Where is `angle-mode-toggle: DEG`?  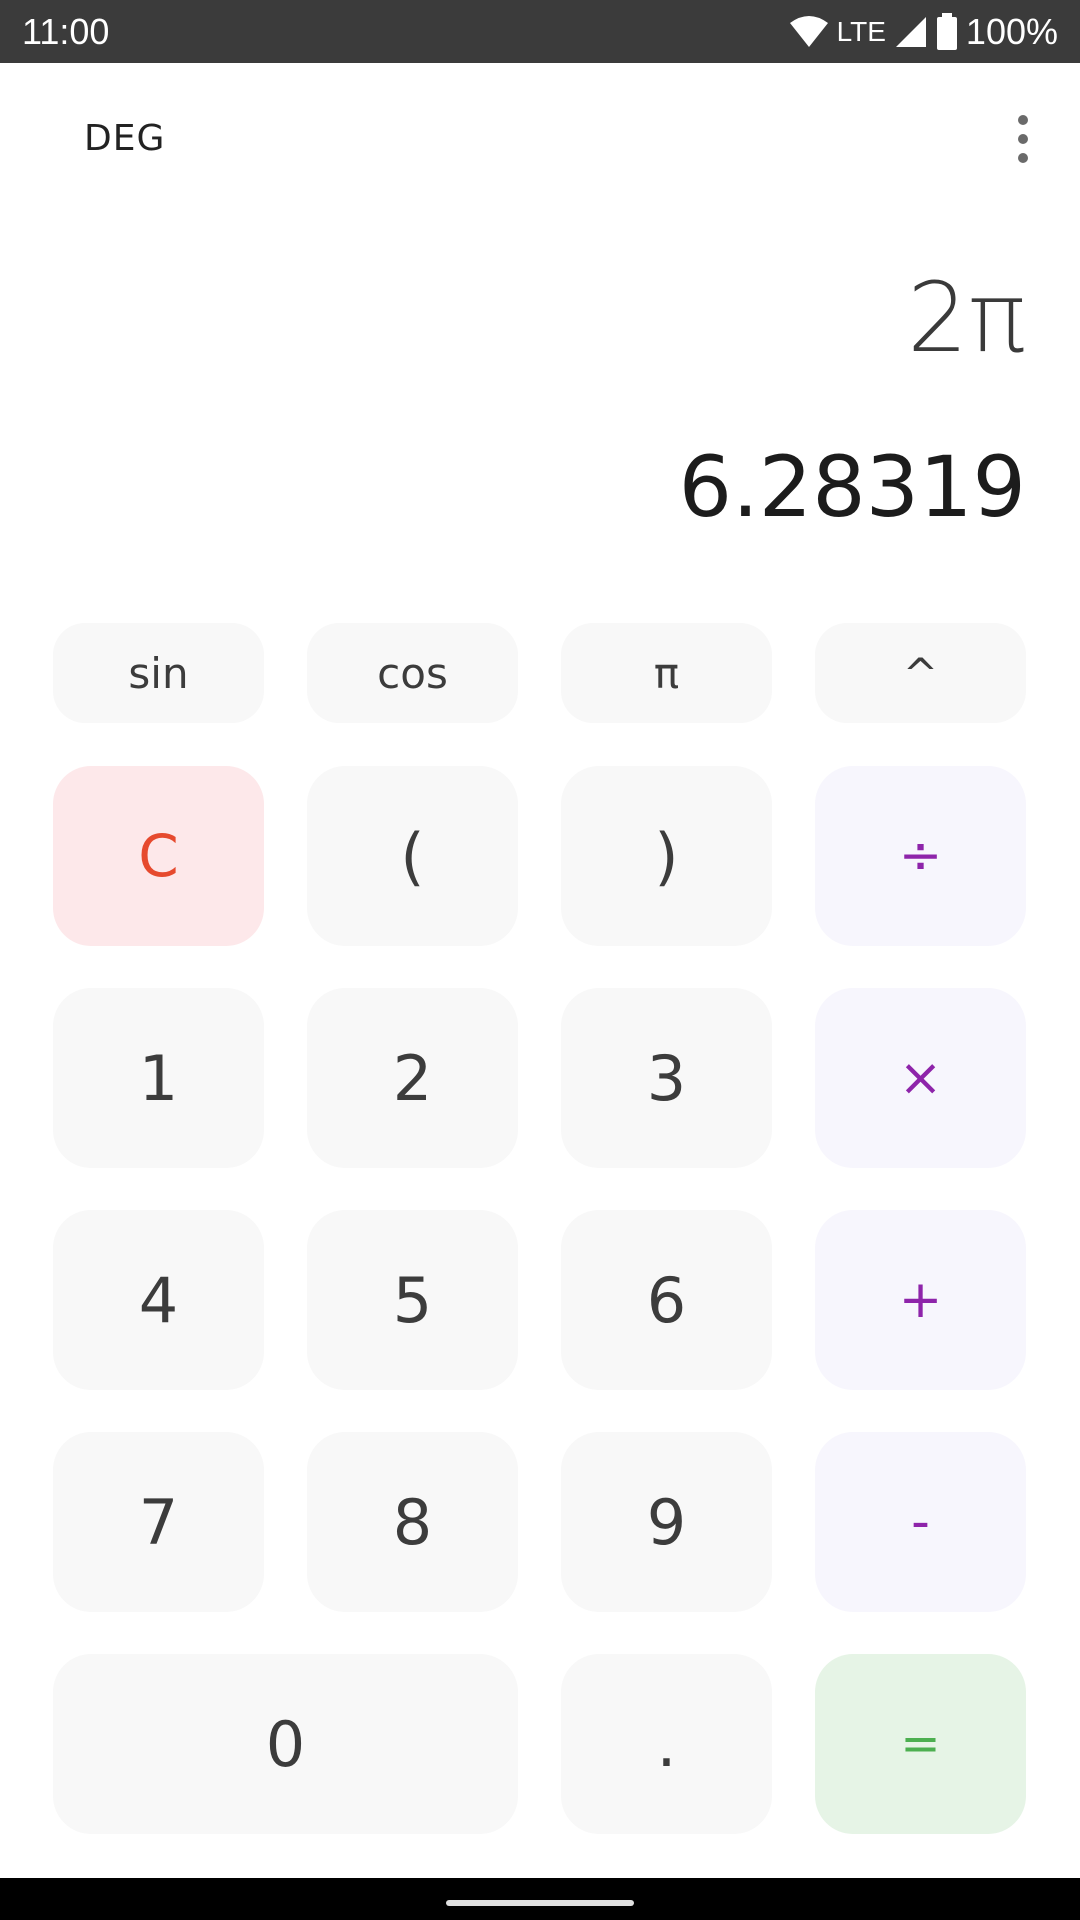
angle-mode-toggle: DEG is located at coordinates (124, 138).